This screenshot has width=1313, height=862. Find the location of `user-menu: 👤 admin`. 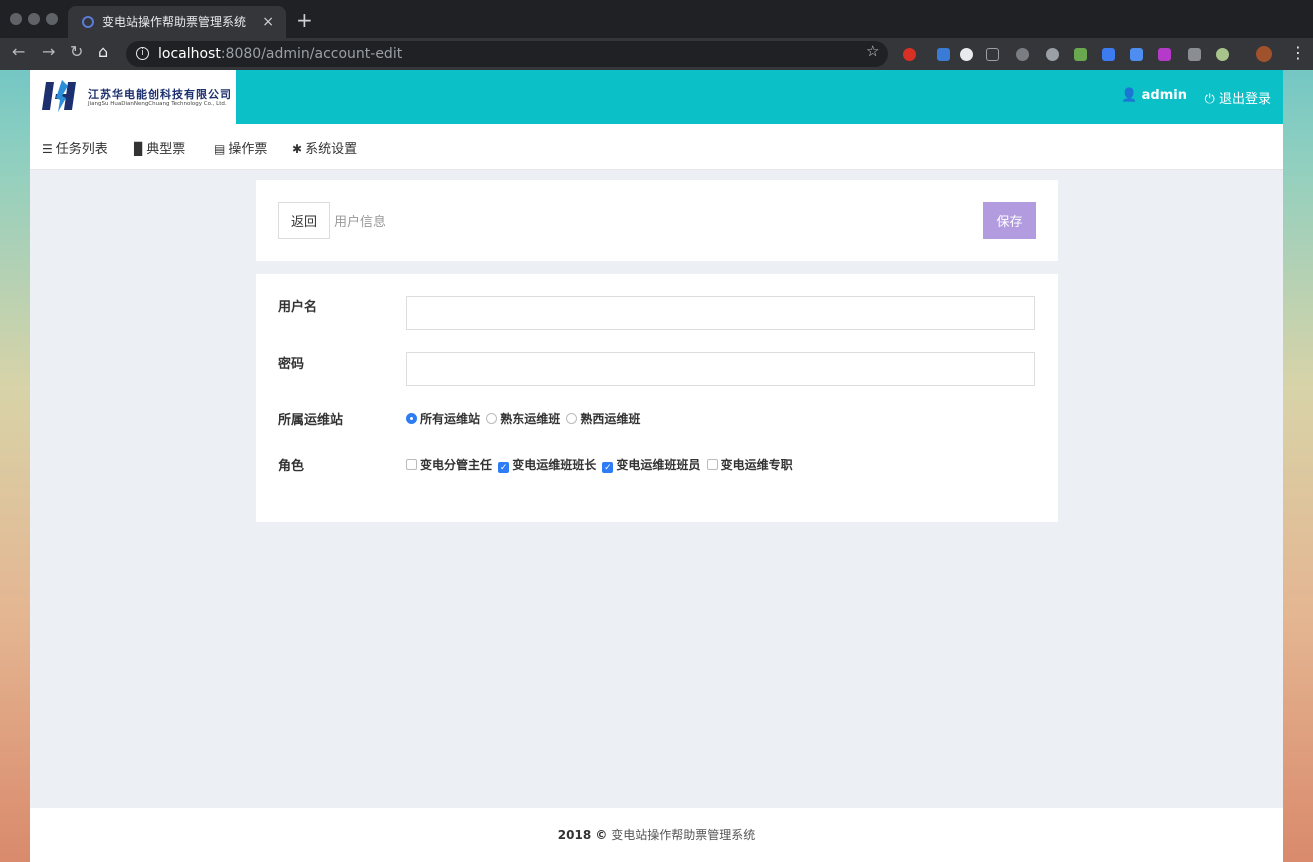

user-menu: 👤 admin is located at coordinates (1154, 95).